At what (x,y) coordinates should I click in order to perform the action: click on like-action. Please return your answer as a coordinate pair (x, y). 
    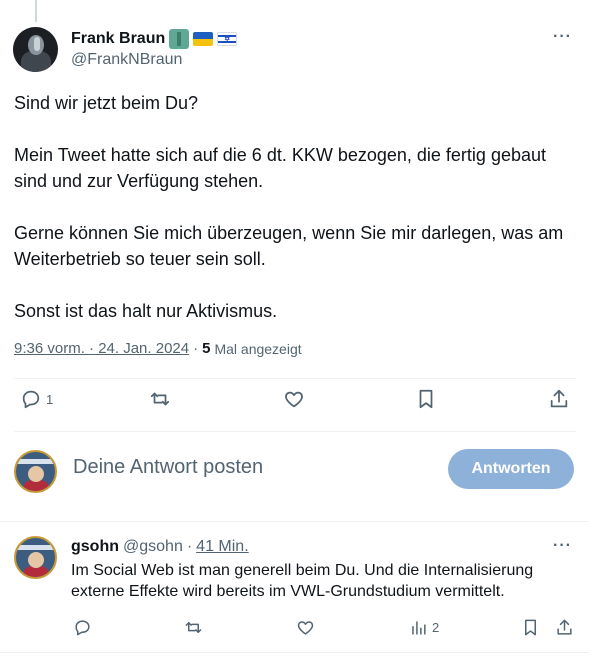
    Looking at the image, I should click on (296, 399).